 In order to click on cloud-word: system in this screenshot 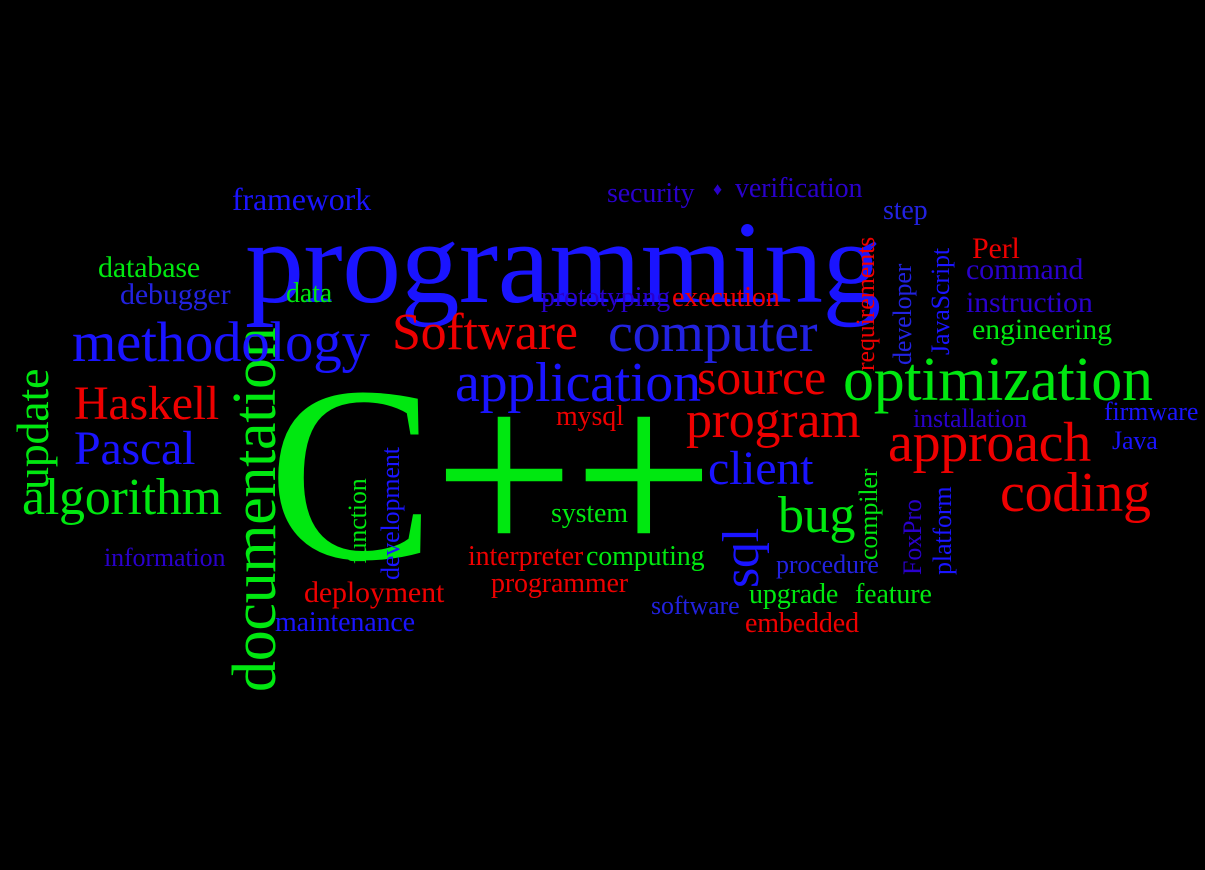, I will do `click(589, 513)`.